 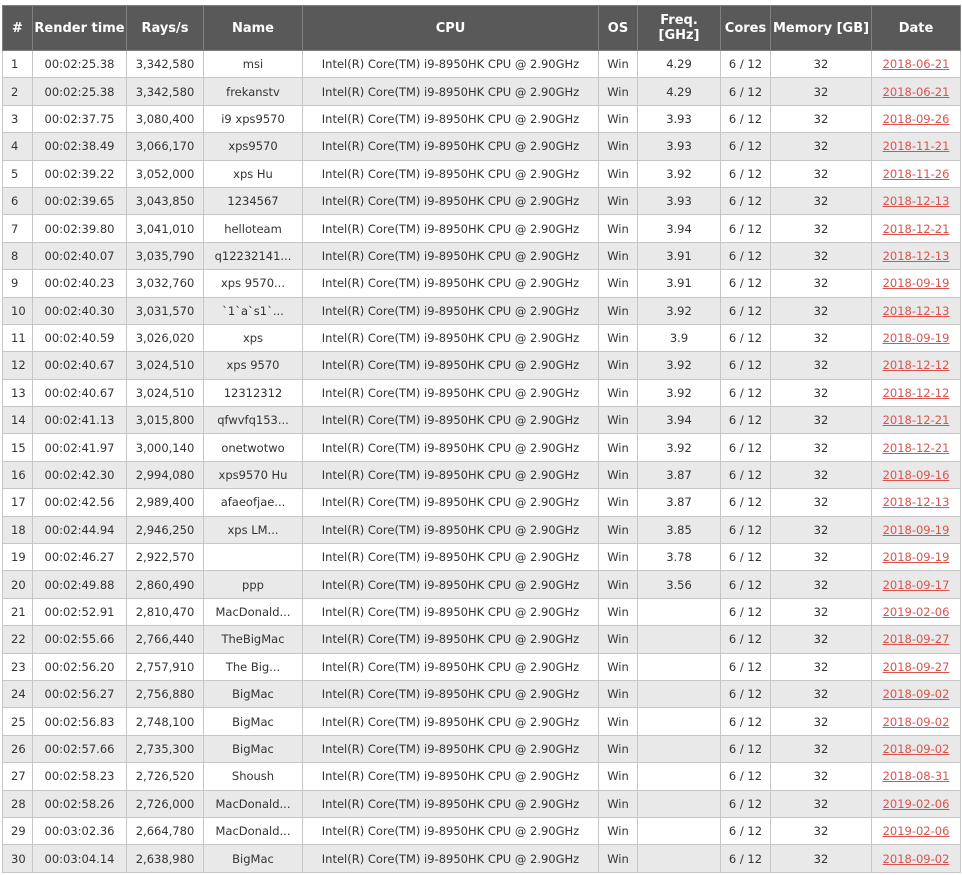 I want to click on header-rays-per-second: Rays/s, so click(x=165, y=28).